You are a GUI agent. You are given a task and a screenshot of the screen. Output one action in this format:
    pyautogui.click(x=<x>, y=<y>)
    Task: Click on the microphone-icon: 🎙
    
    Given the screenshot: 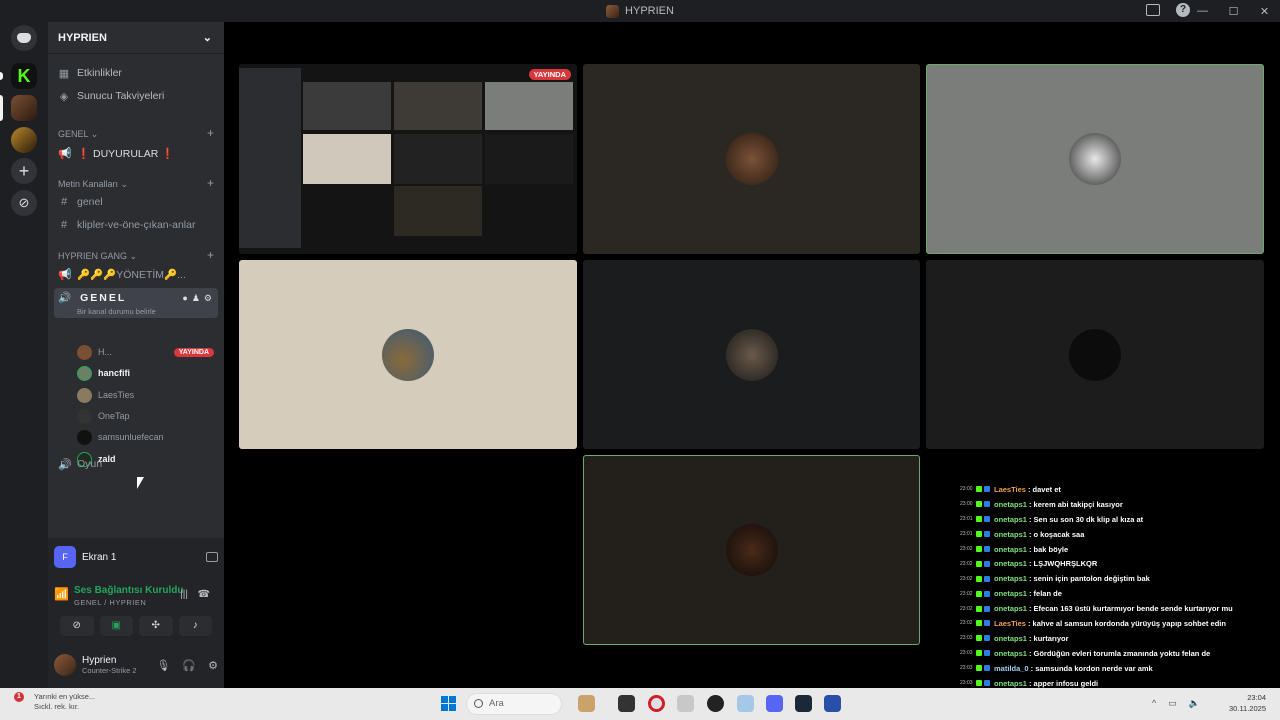 What is the action you would take?
    pyautogui.click(x=163, y=665)
    